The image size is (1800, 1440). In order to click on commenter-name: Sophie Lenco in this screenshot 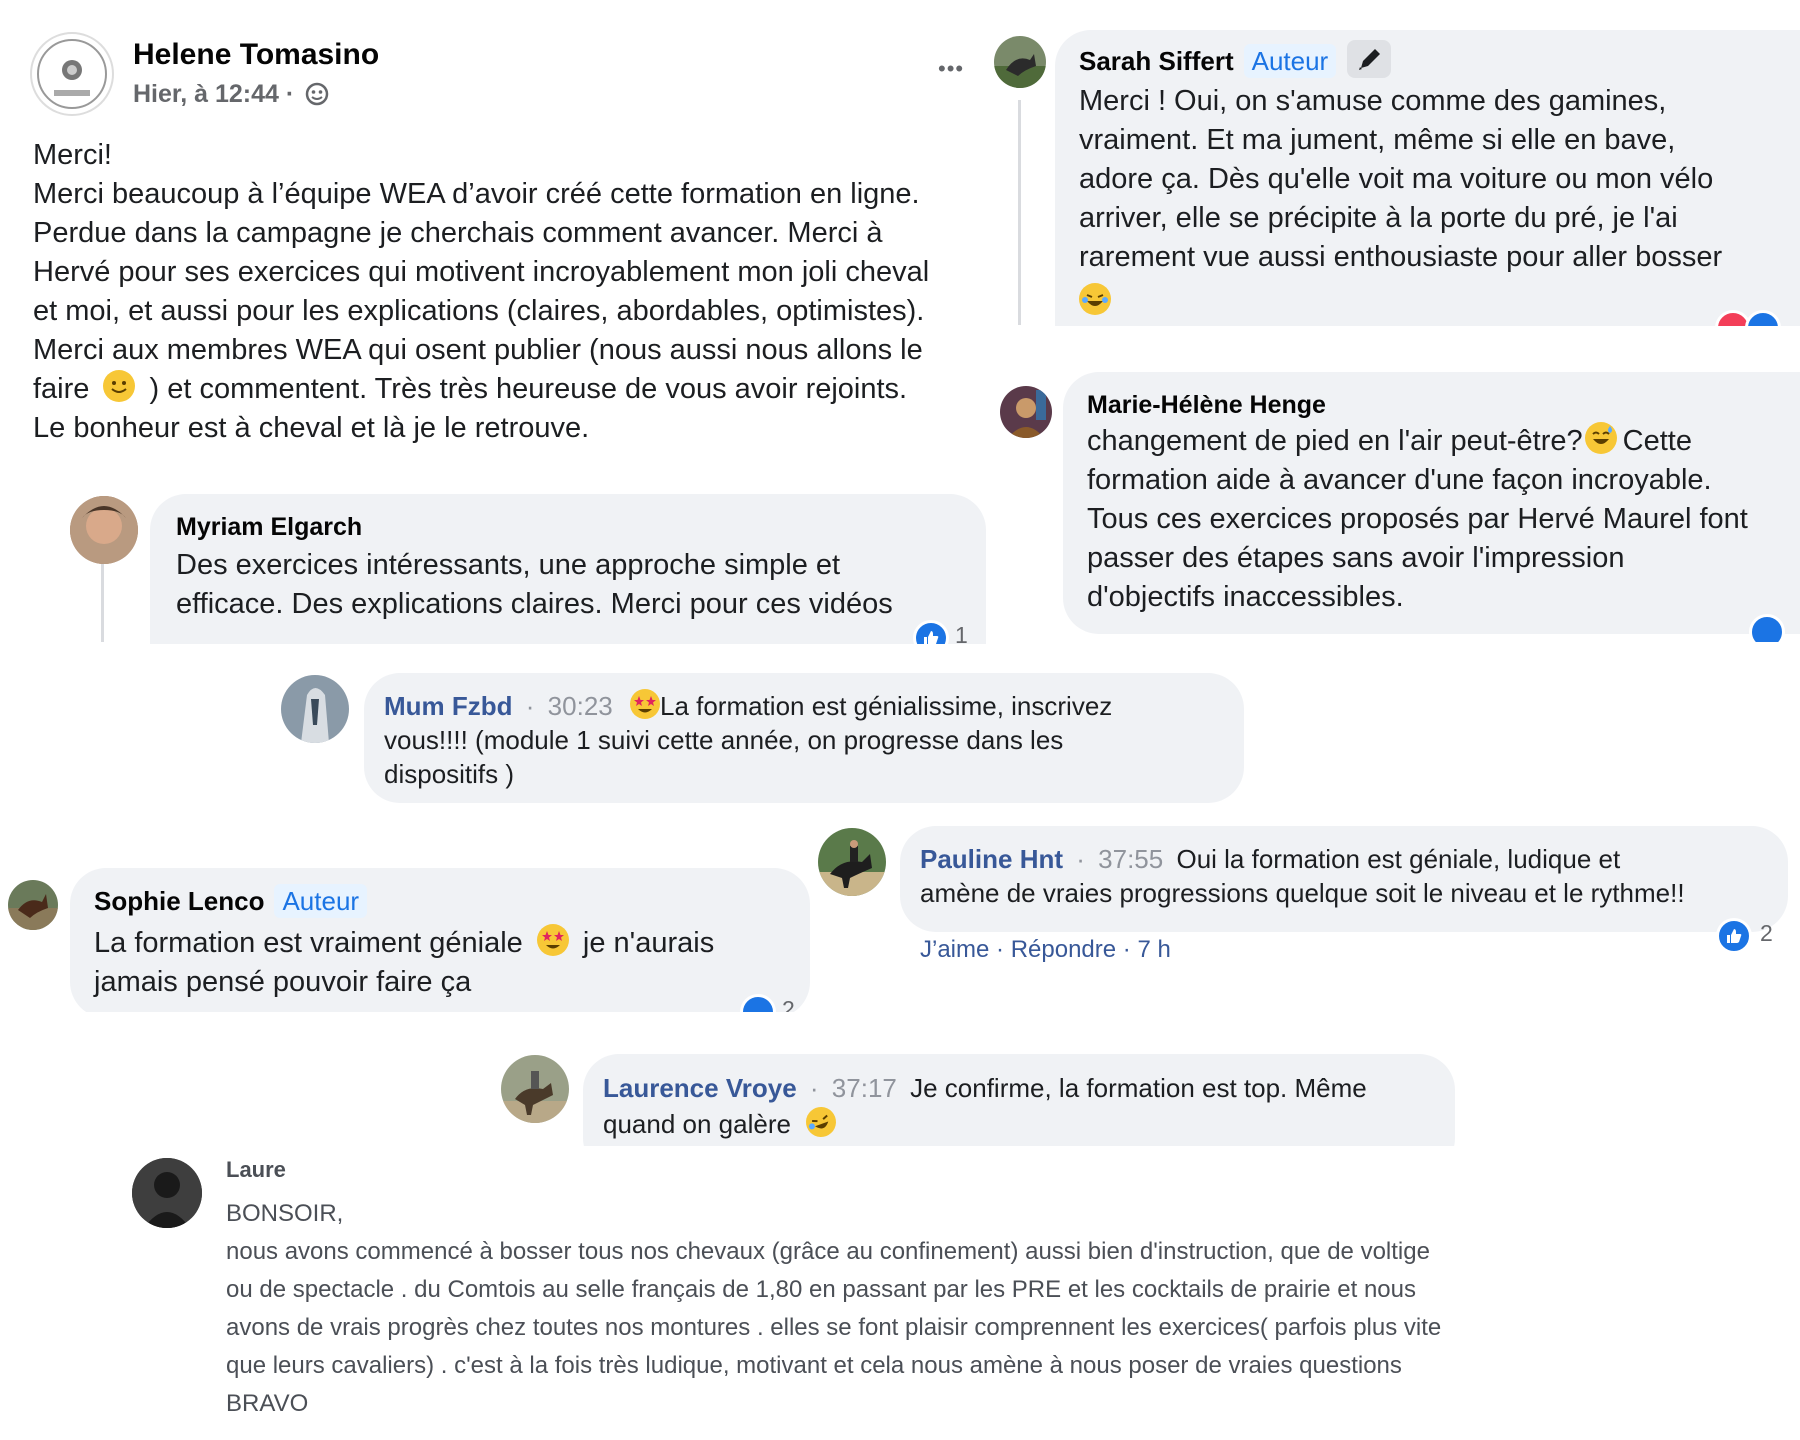, I will do `click(179, 901)`.